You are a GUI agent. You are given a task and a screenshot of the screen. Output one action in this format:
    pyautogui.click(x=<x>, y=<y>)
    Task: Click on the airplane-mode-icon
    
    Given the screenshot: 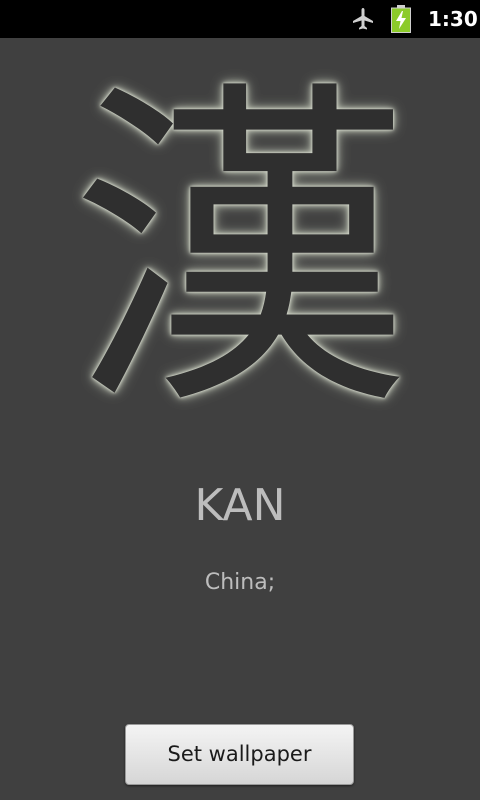 What is the action you would take?
    pyautogui.click(x=363, y=19)
    